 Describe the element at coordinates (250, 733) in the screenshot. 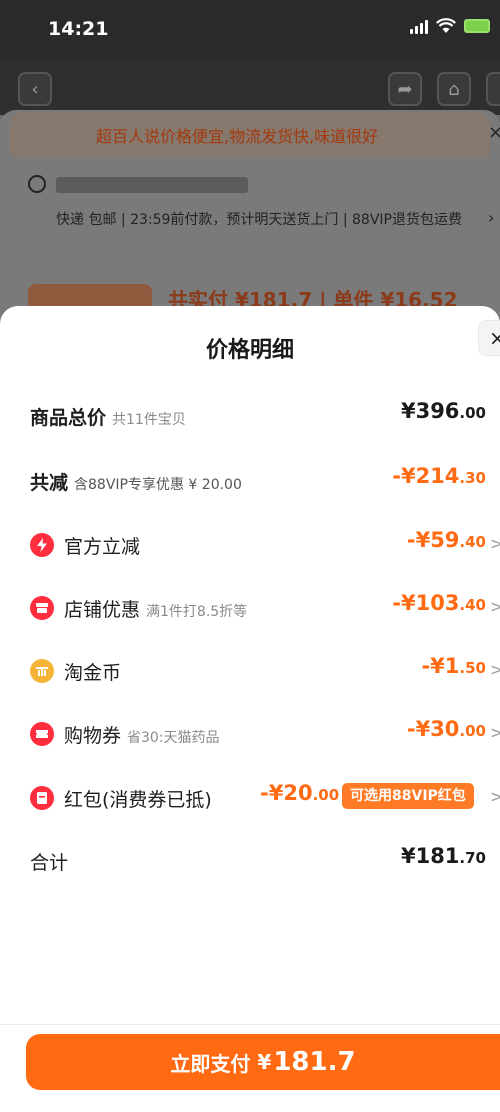

I see `row-shopping-voucher: 购物券 省30:天猫药品 -¥30.00 >` at that location.